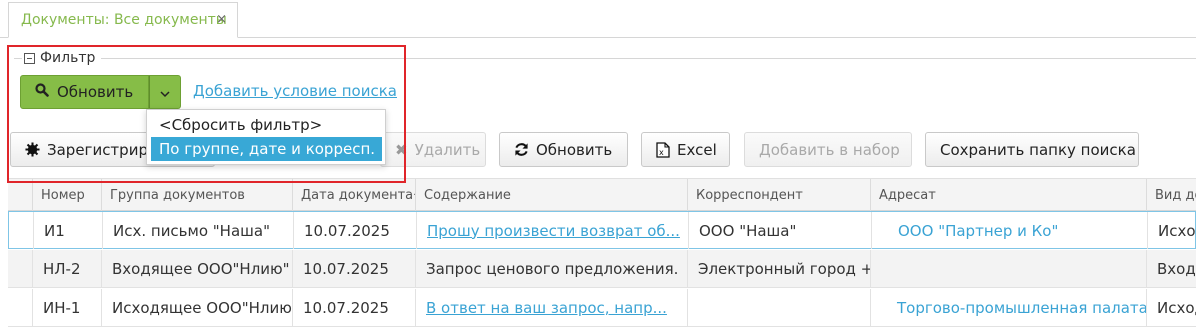 This screenshot has height=330, width=1196. I want to click on cell-addressee: ООО "Партнер и Ко", so click(1009, 230).